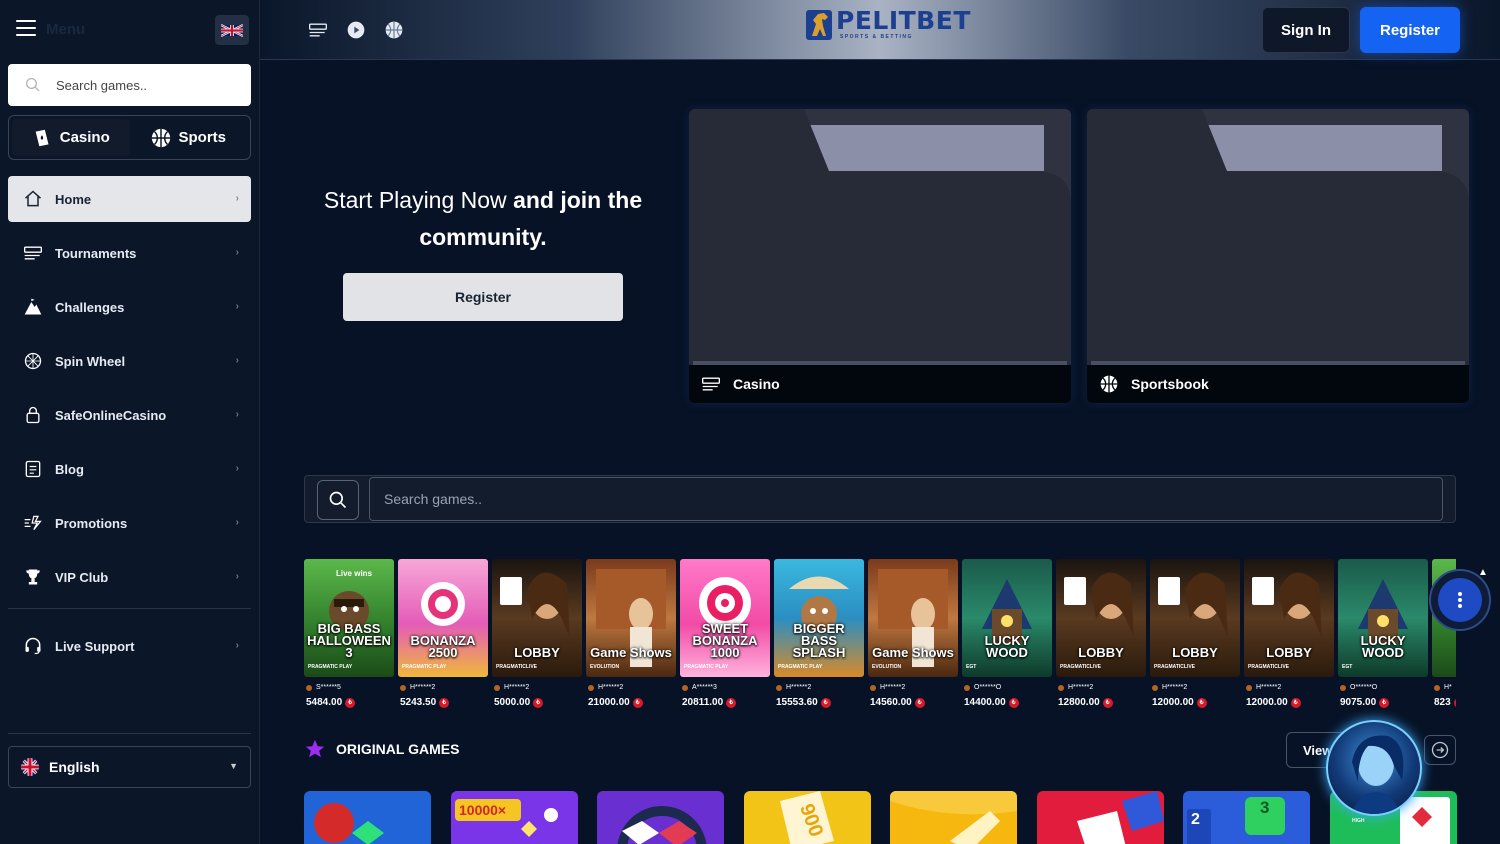 The height and width of the screenshot is (844, 1500). I want to click on sidebar-item-challenges: Challenges ›, so click(129, 307).